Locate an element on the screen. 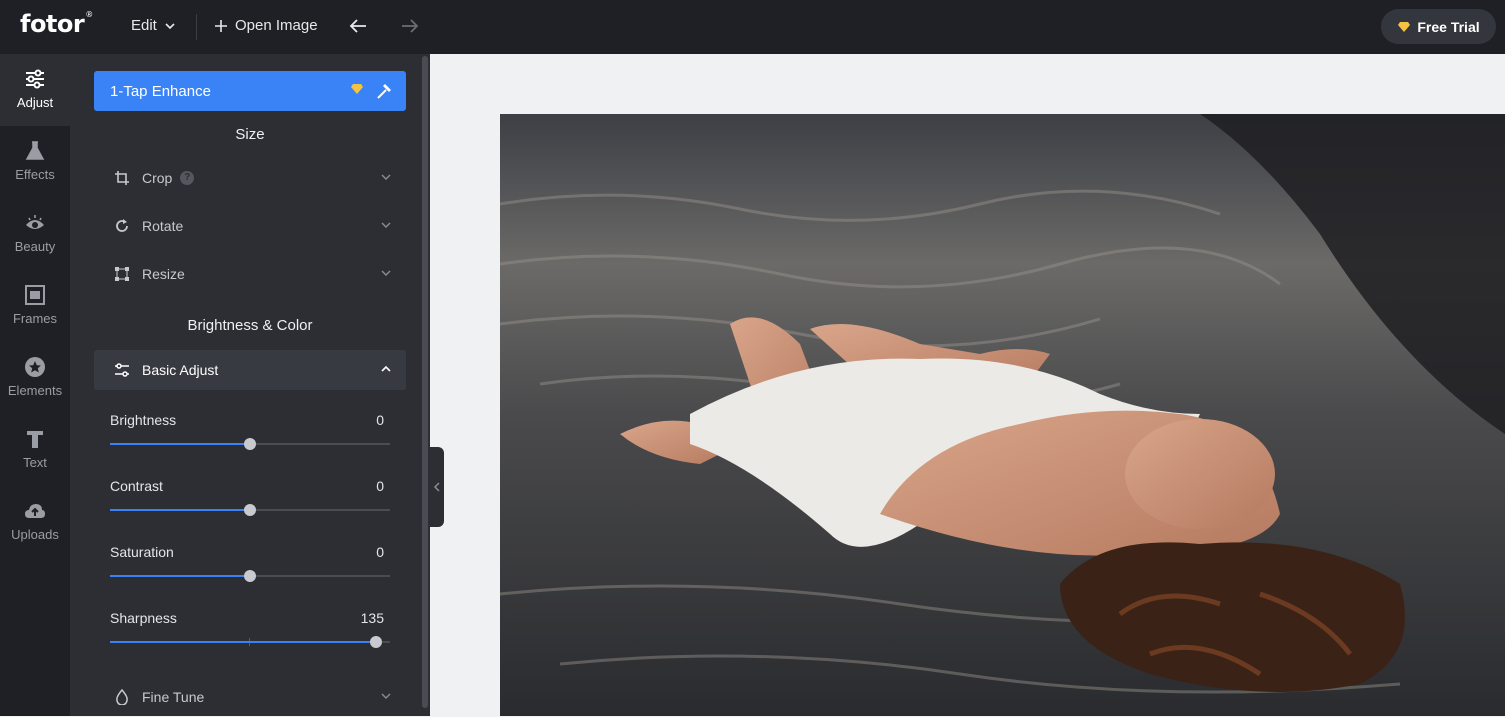  rail-item-adjust: Adjust is located at coordinates (35, 90).